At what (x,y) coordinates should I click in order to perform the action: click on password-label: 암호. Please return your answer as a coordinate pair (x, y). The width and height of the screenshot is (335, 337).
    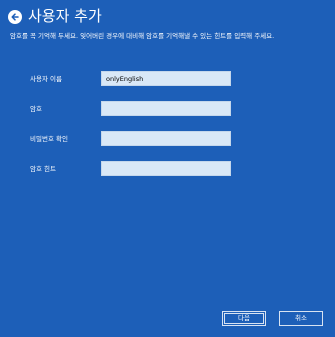
    Looking at the image, I should click on (36, 109).